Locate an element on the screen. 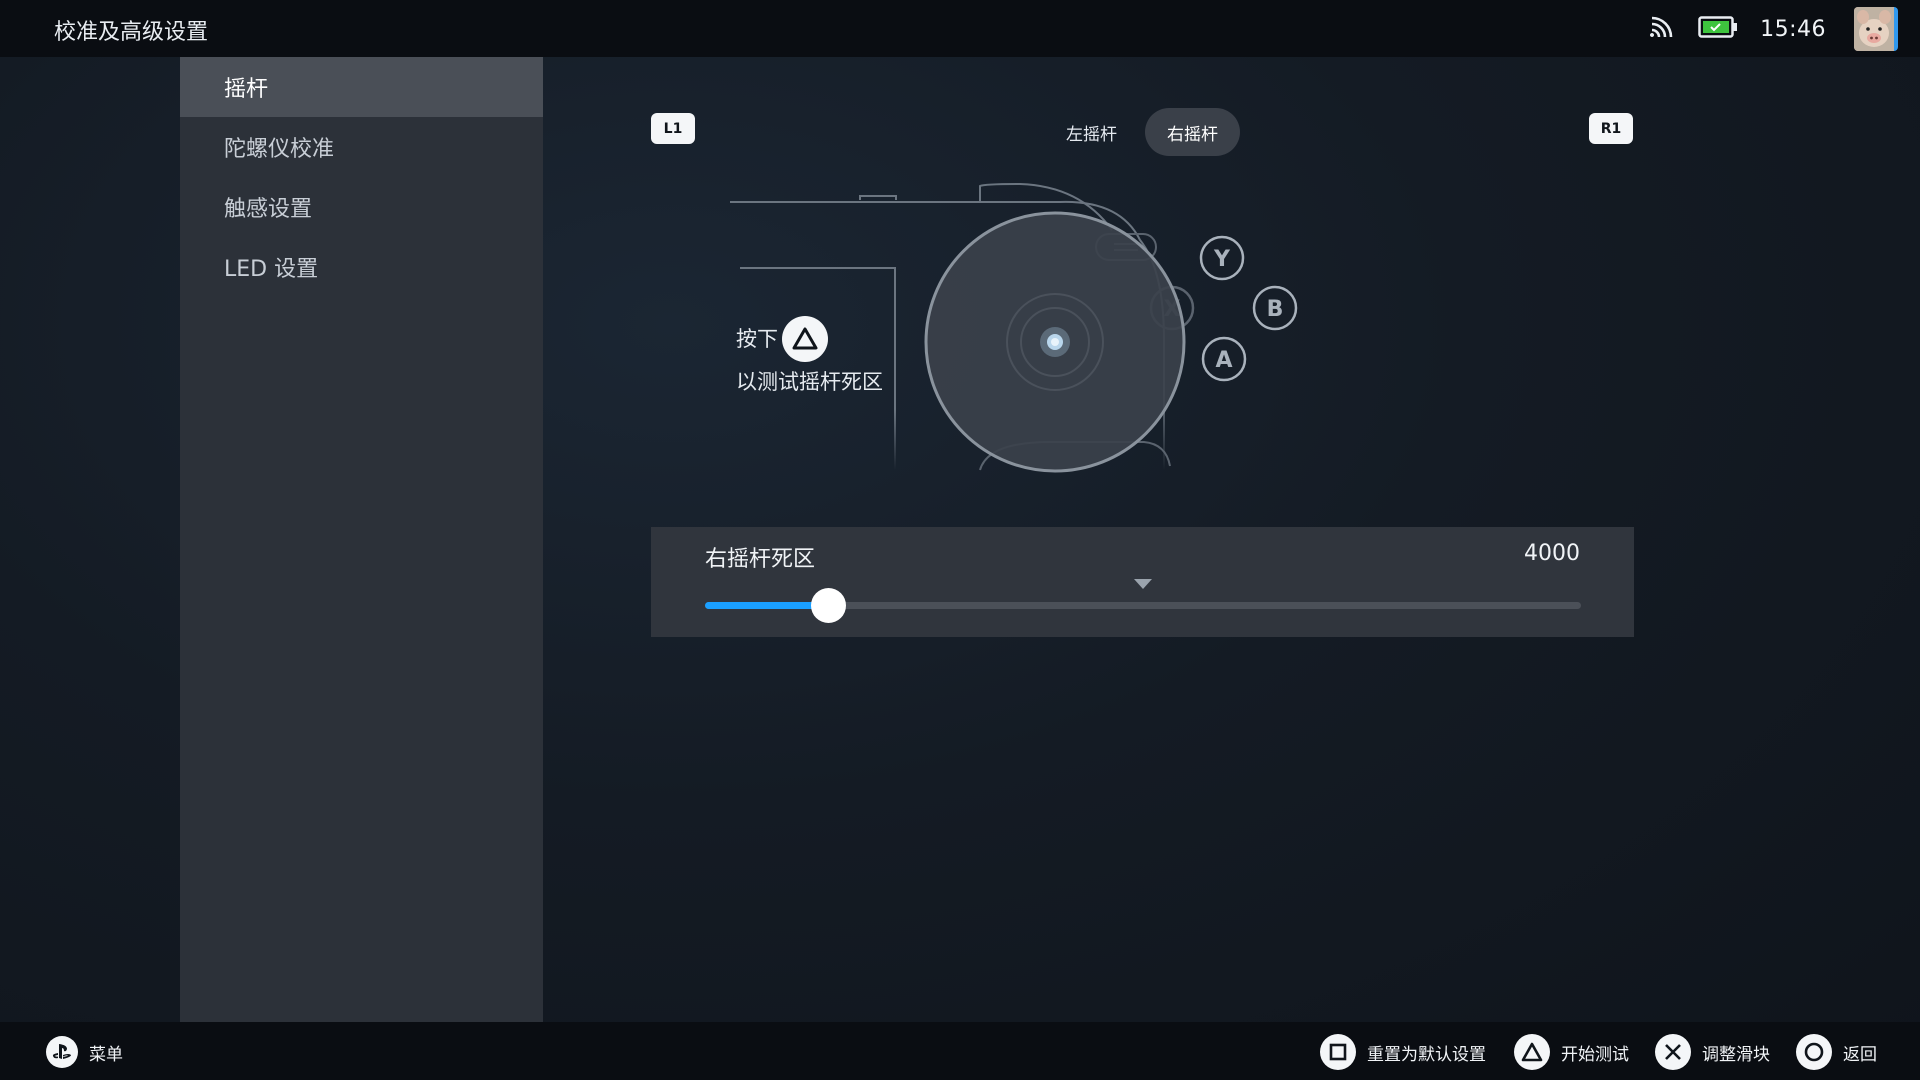 The height and width of the screenshot is (1080, 1920). tab-label: 左摇杆 is located at coordinates (1091, 134).